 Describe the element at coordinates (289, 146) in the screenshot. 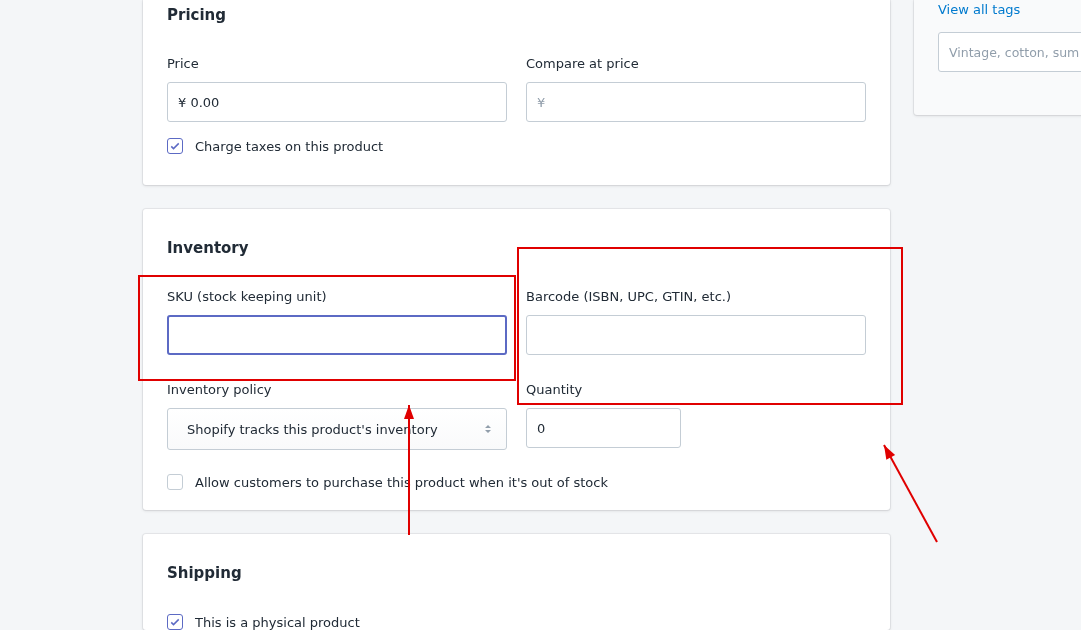

I see `checkbox-label: Charge taxes on this product` at that location.